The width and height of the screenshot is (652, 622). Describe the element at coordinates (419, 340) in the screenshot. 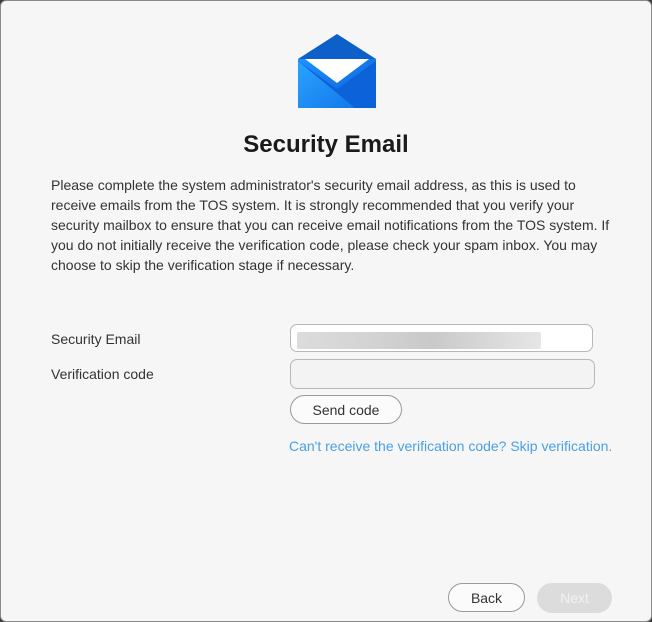

I see `email-value-redacted` at that location.